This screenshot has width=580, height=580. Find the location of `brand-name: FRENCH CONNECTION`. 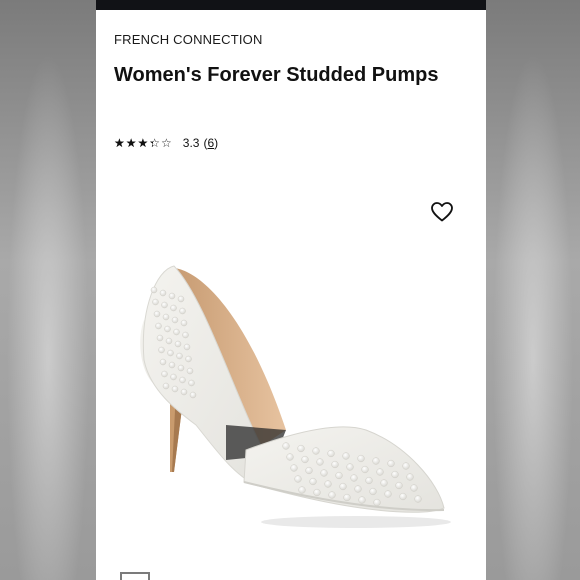

brand-name: FRENCH CONNECTION is located at coordinates (188, 39).